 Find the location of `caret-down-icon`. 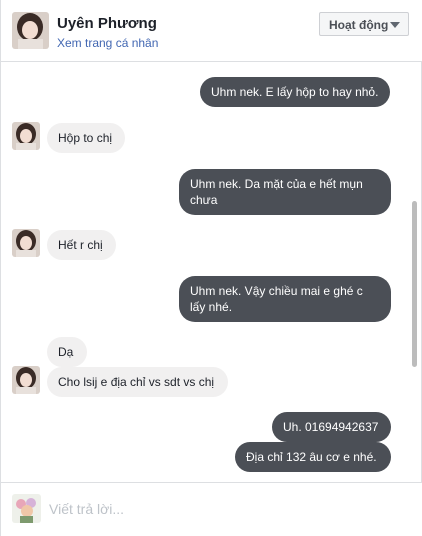

caret-down-icon is located at coordinates (395, 25).